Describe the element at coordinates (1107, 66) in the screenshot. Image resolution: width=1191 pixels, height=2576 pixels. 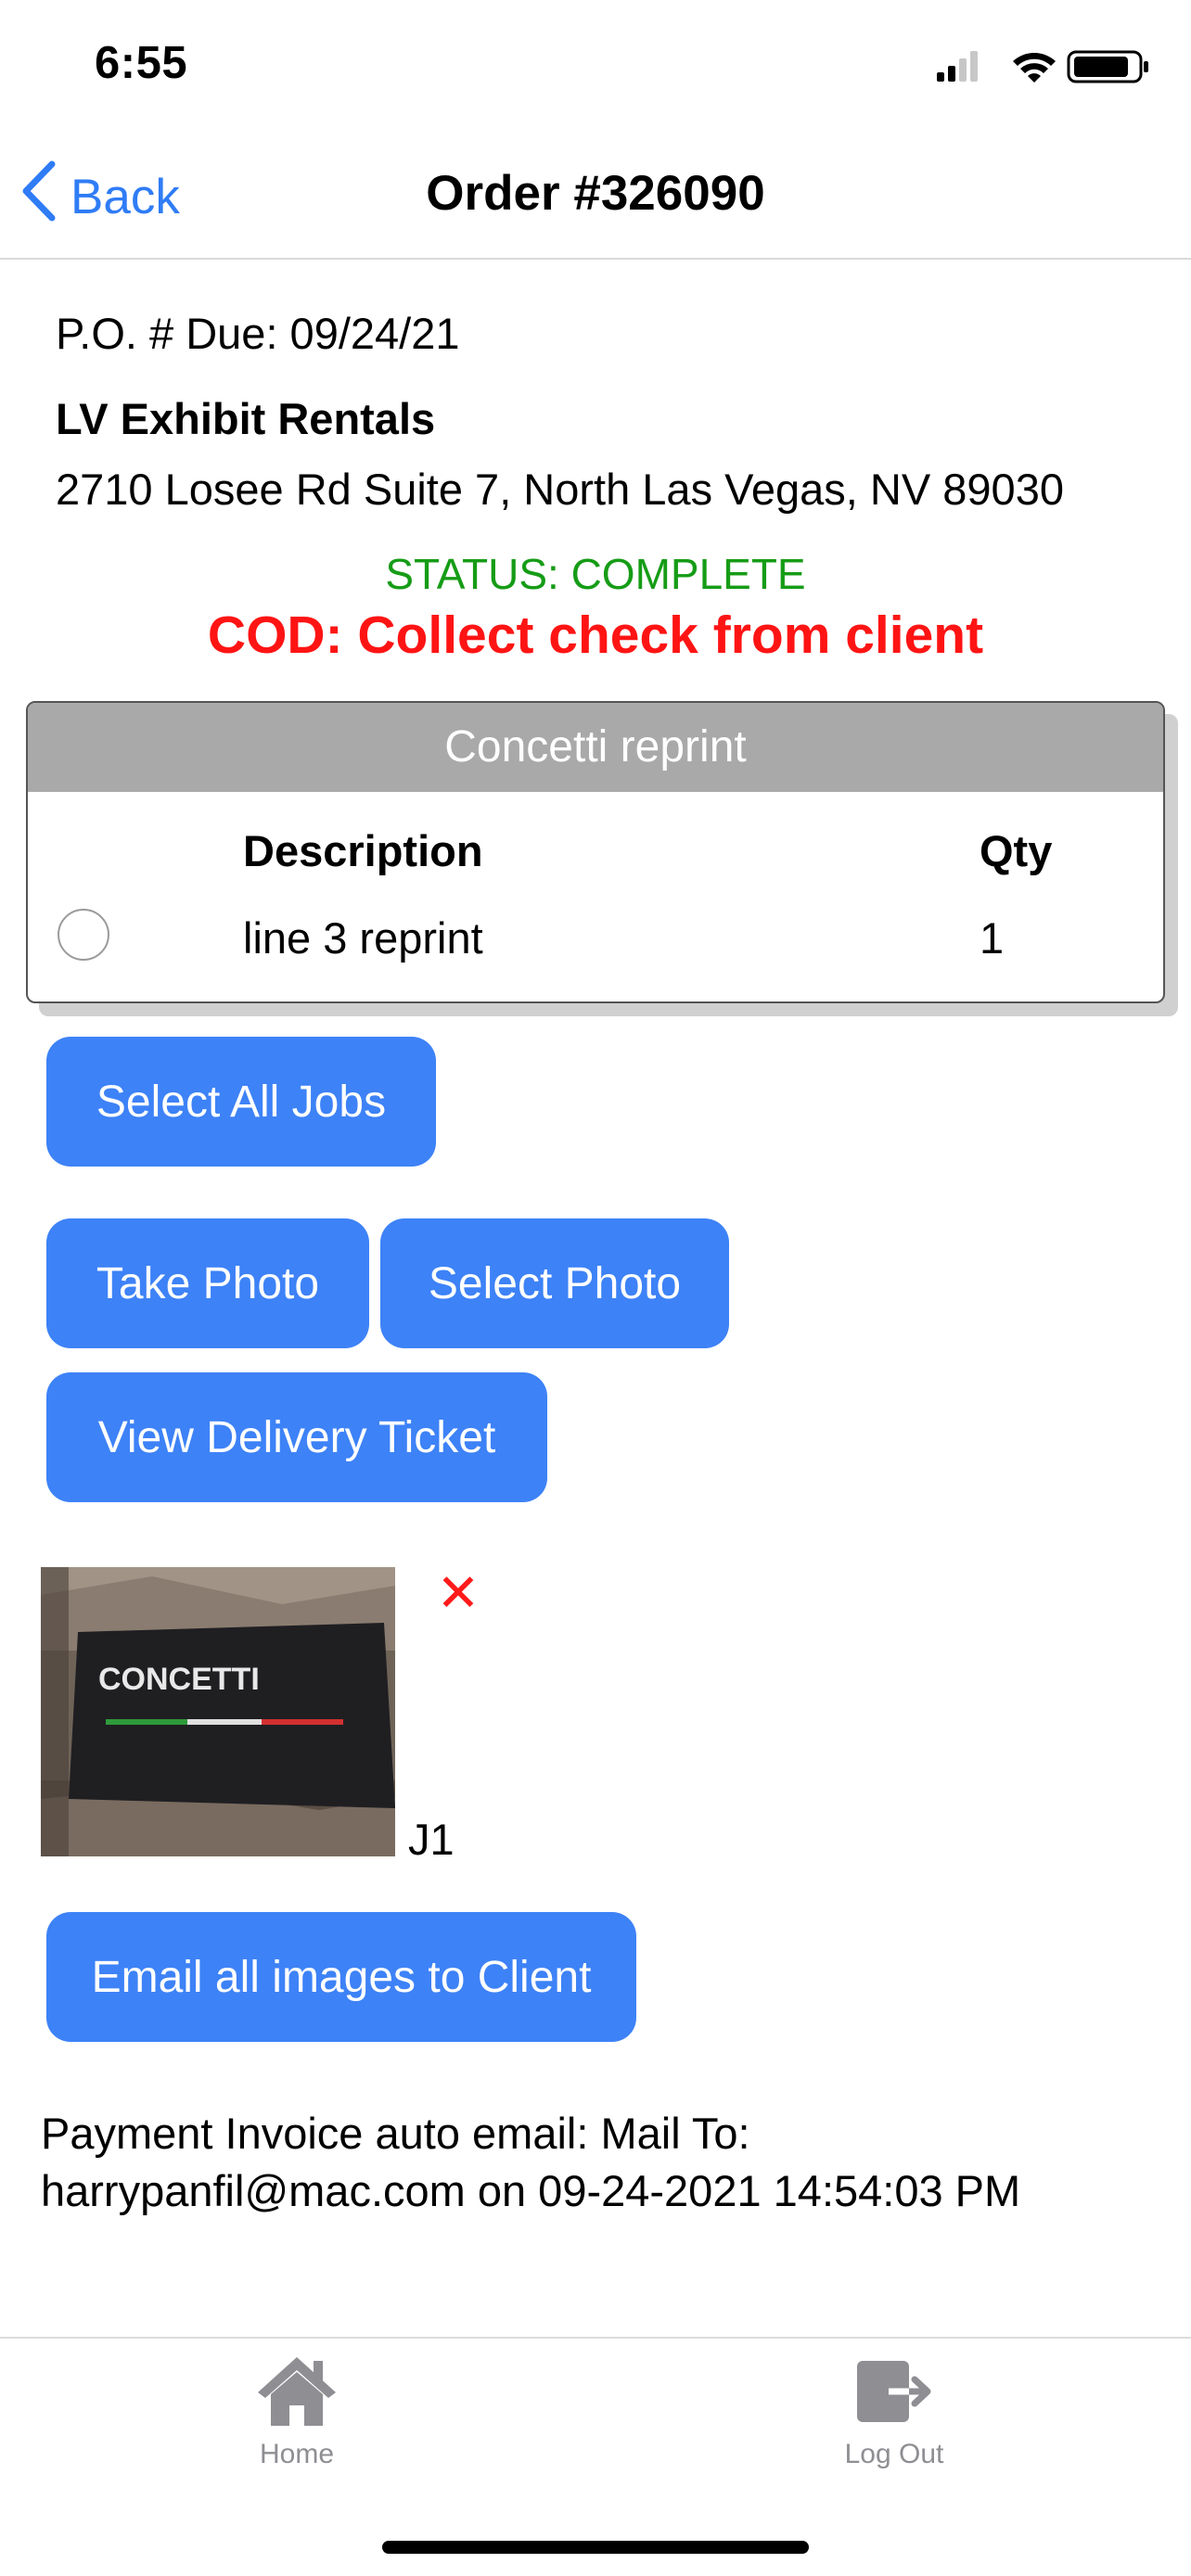
I see `battery-icon` at that location.